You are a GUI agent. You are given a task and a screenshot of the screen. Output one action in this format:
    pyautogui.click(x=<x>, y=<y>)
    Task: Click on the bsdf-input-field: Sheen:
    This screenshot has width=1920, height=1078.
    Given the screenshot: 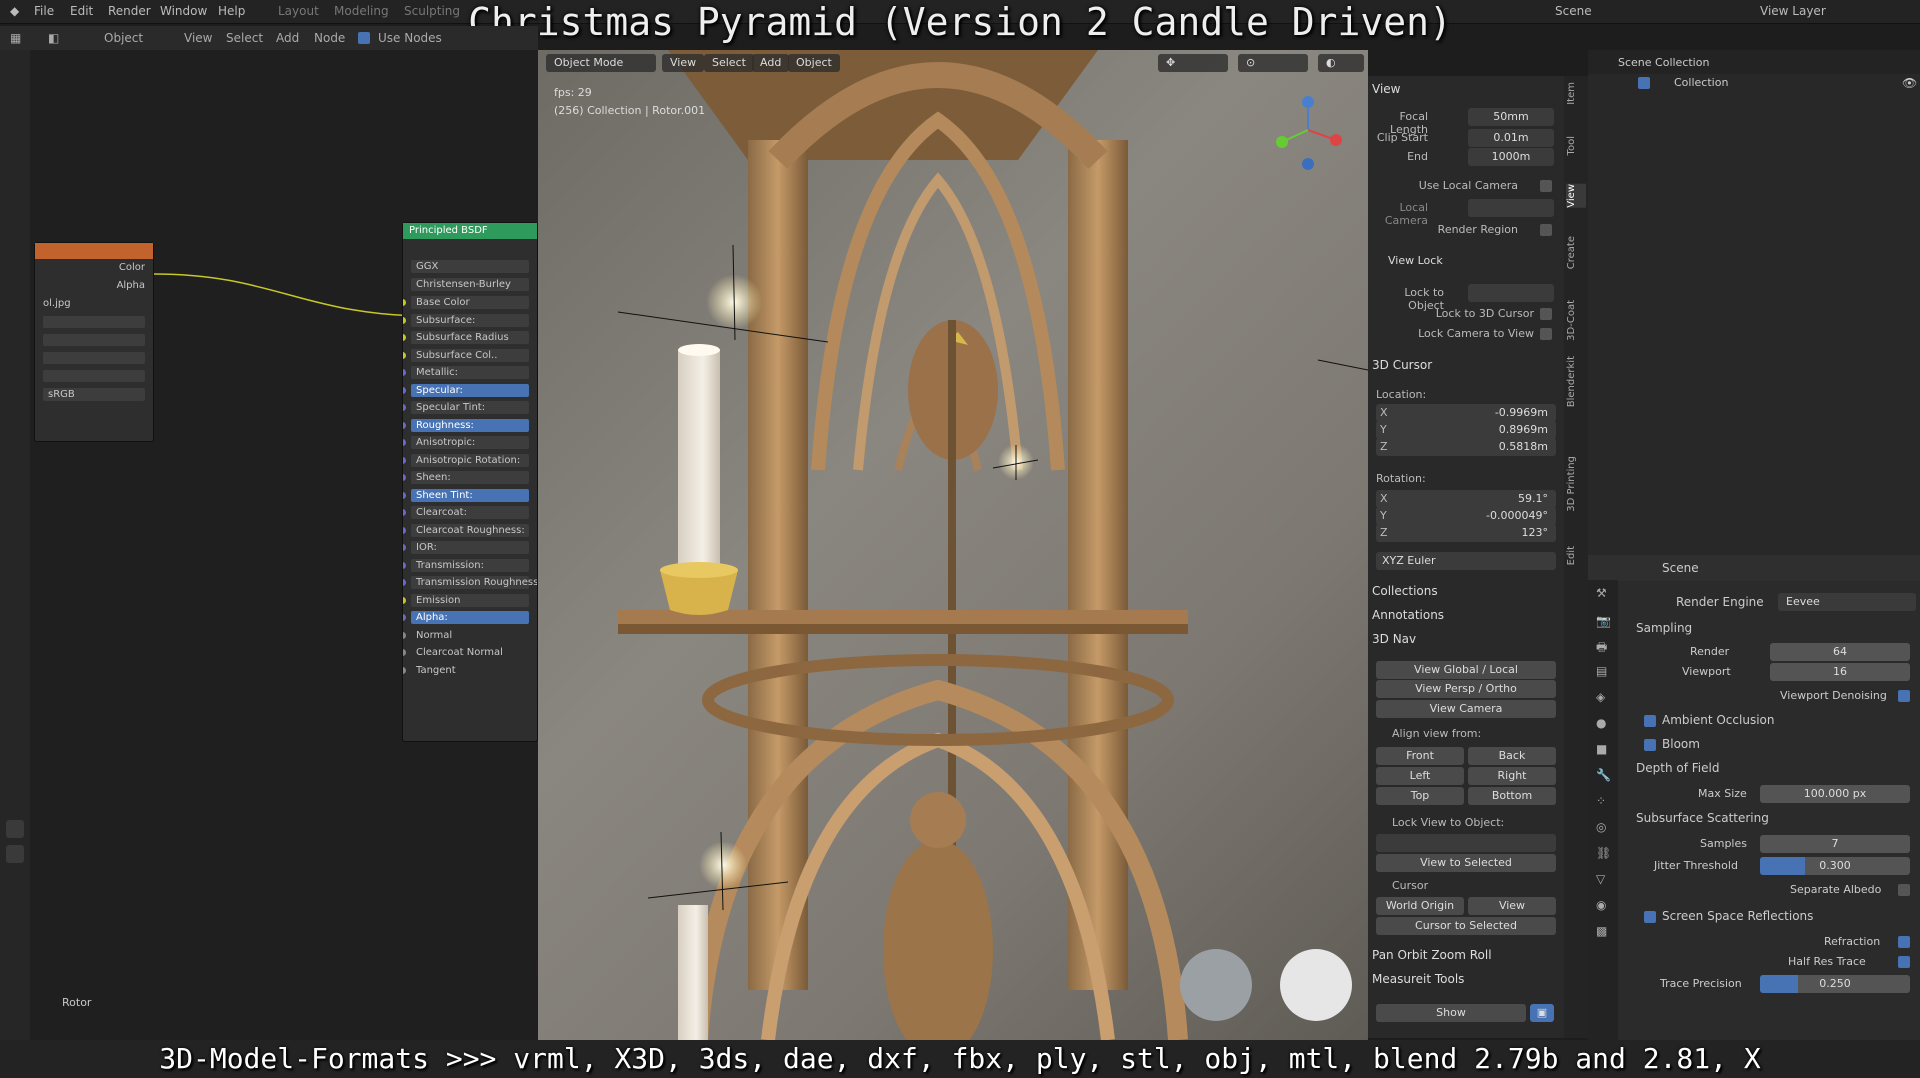 What is the action you would take?
    pyautogui.click(x=470, y=477)
    